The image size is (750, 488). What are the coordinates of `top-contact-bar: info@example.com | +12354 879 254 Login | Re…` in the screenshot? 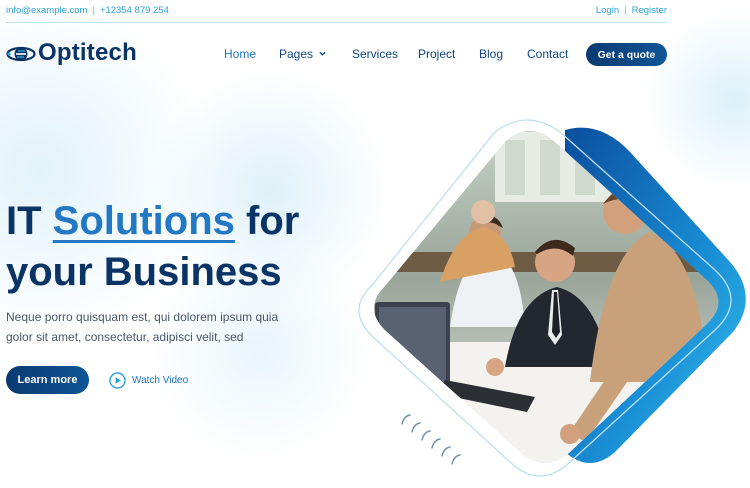 It's located at (336, 11).